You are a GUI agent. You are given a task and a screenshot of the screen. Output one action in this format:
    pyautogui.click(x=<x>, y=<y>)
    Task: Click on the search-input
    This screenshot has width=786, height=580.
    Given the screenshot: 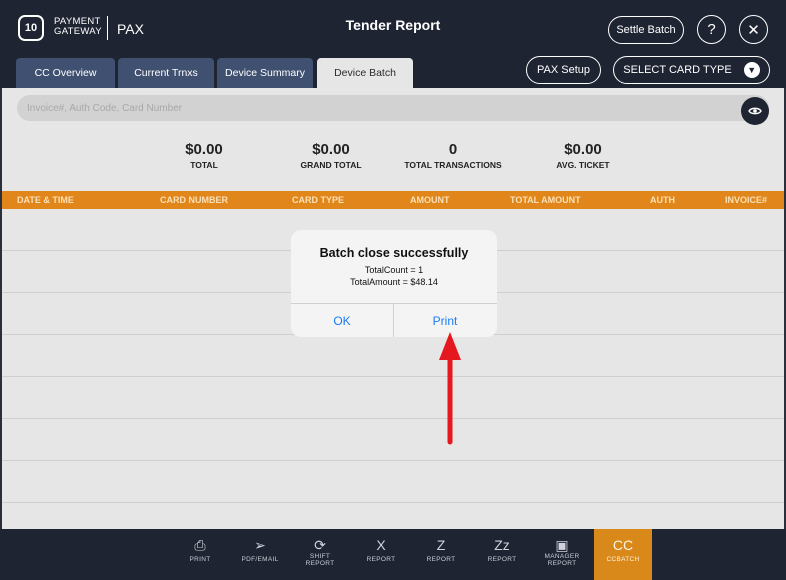 What is the action you would take?
    pyautogui.click(x=377, y=108)
    